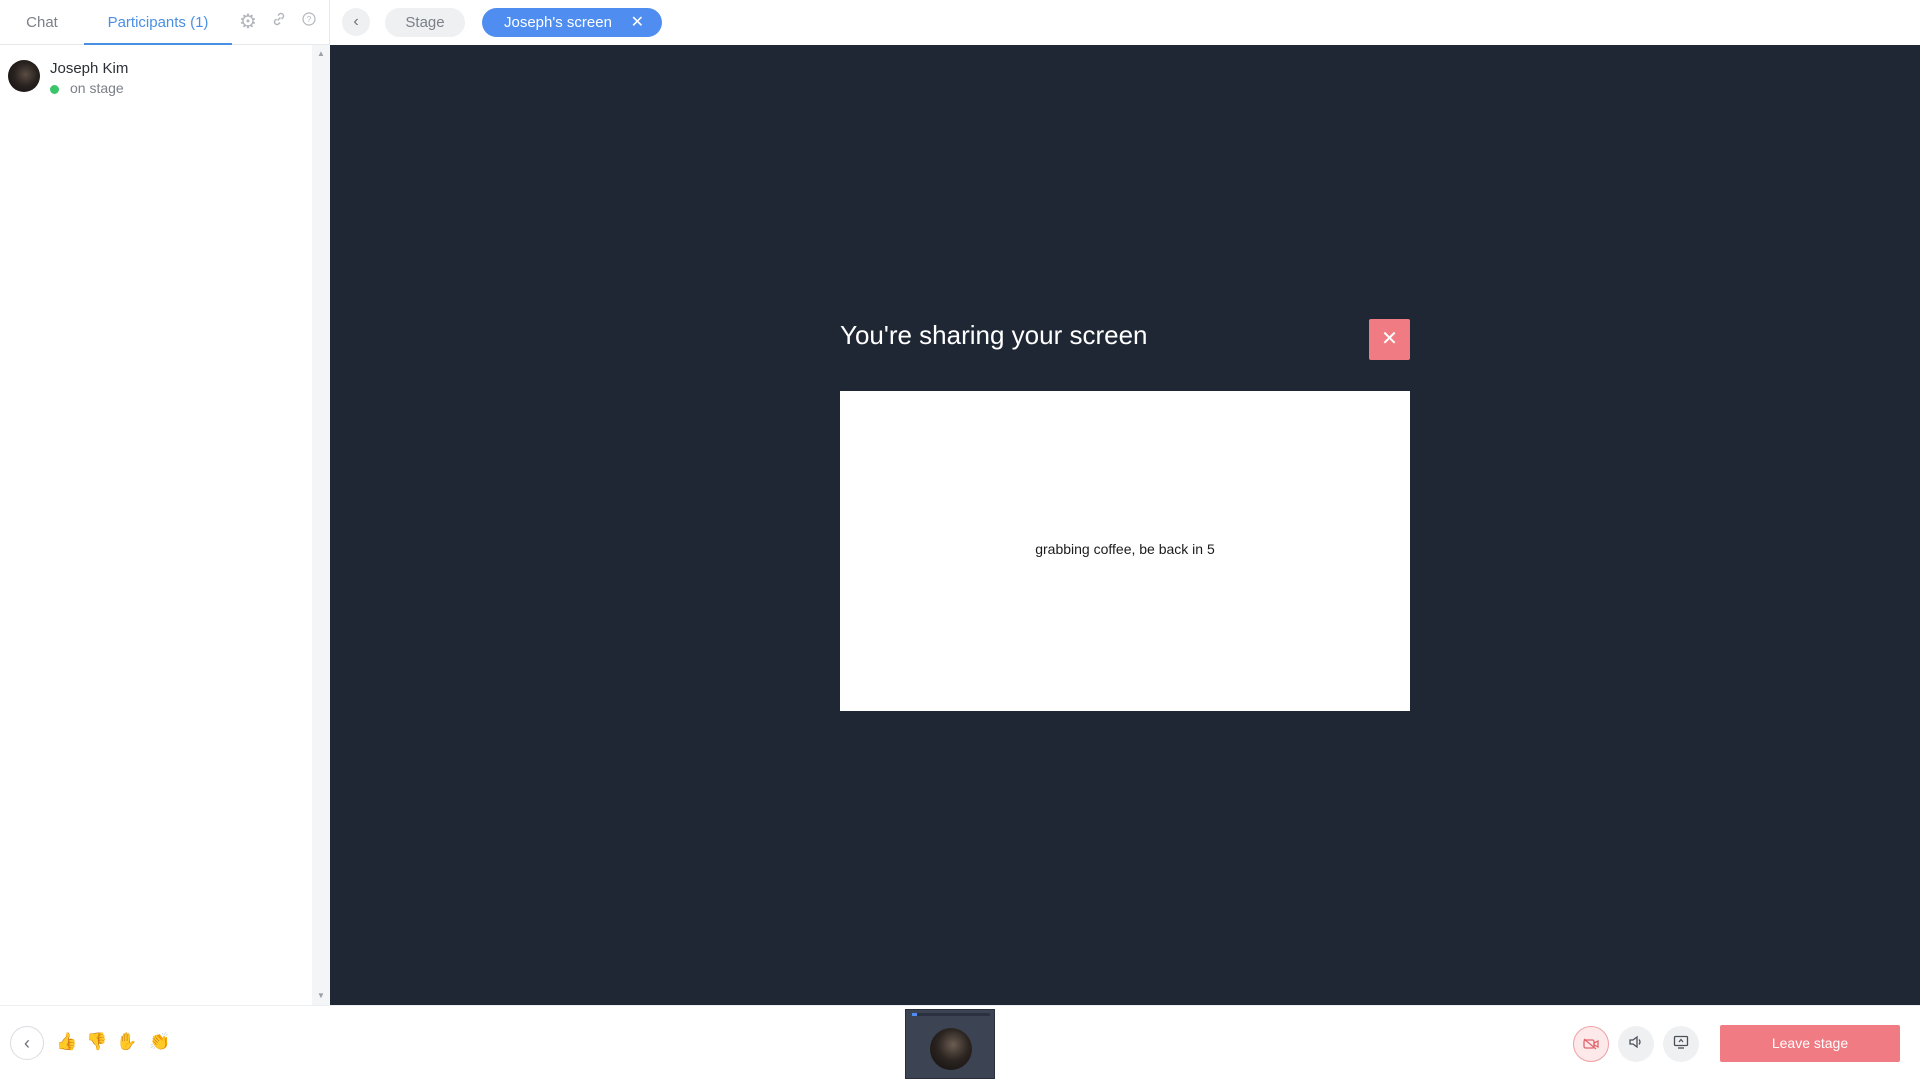 This screenshot has width=1920, height=1080. I want to click on participant-status: on stage, so click(97, 88).